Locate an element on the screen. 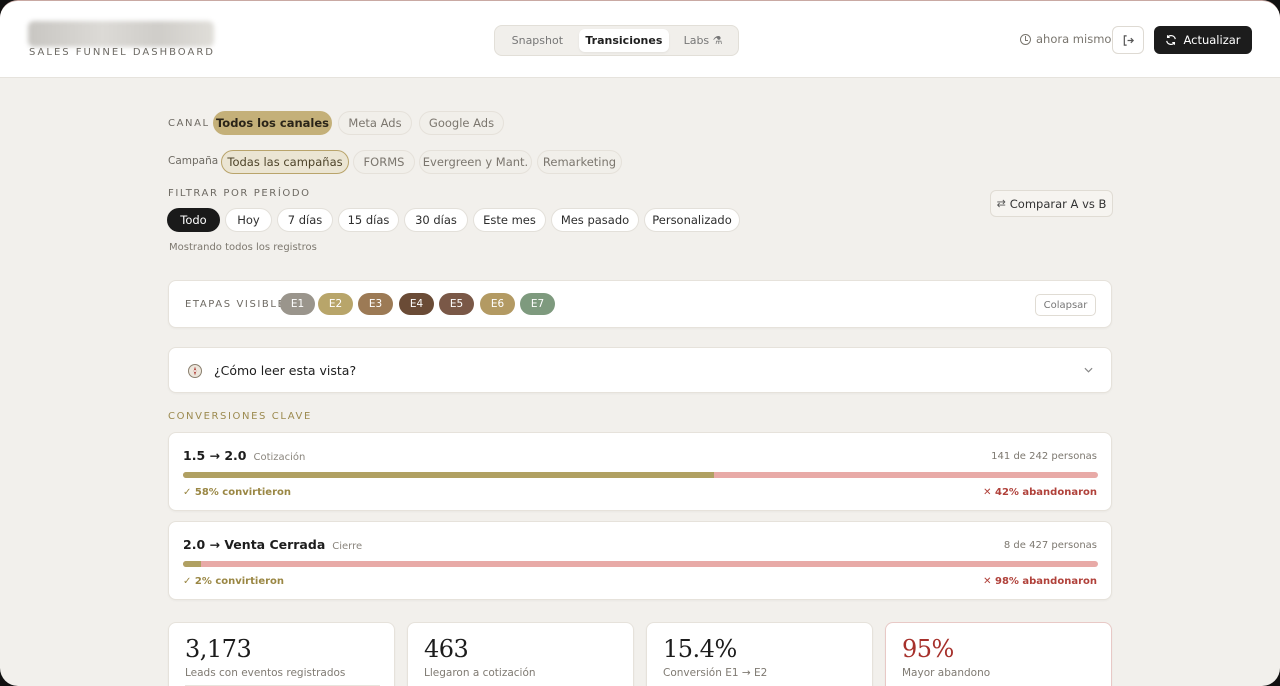 The height and width of the screenshot is (686, 1280). view-tabs: Snapshot Transiciones Labs ⚗ is located at coordinates (616, 40).